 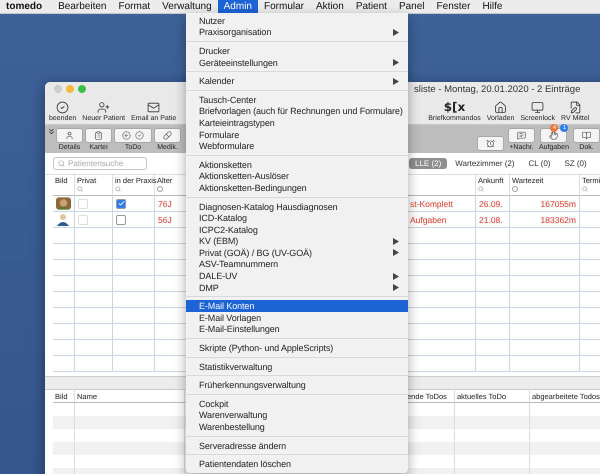 I want to click on person-avatar-icon, so click(x=63, y=219).